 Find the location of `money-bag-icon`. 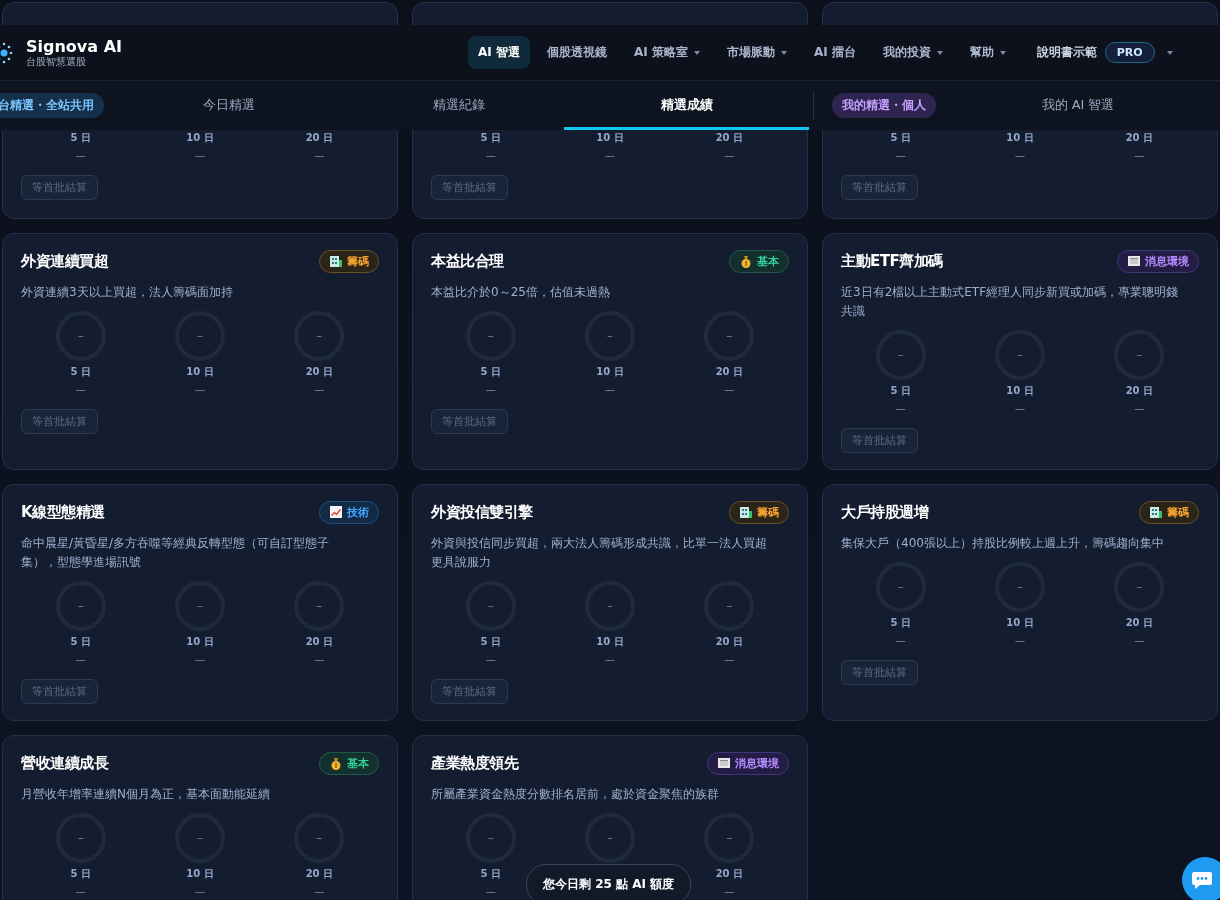

money-bag-icon is located at coordinates (336, 763).